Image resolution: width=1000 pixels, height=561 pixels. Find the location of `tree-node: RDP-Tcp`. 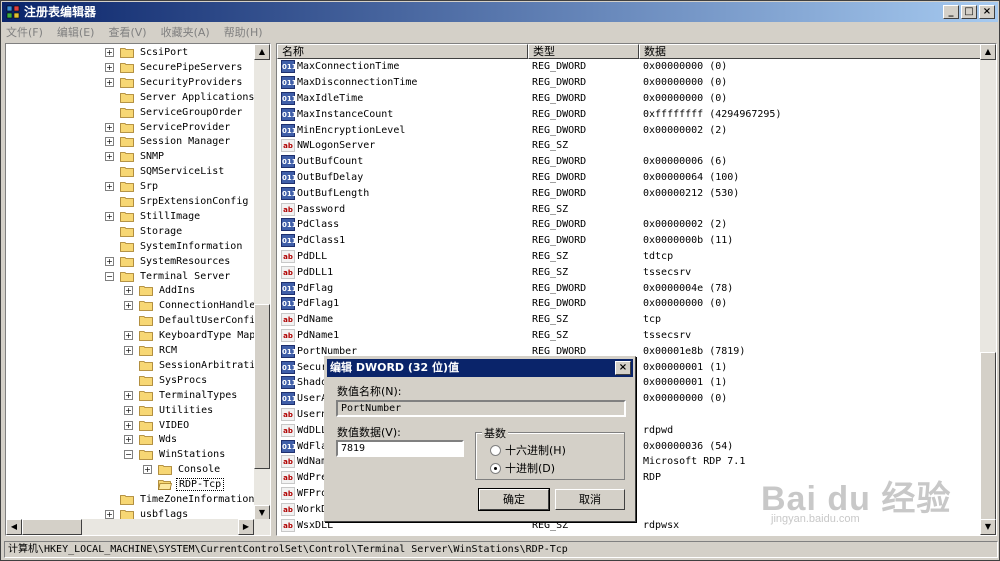

tree-node: RDP-Tcp is located at coordinates (184, 484).